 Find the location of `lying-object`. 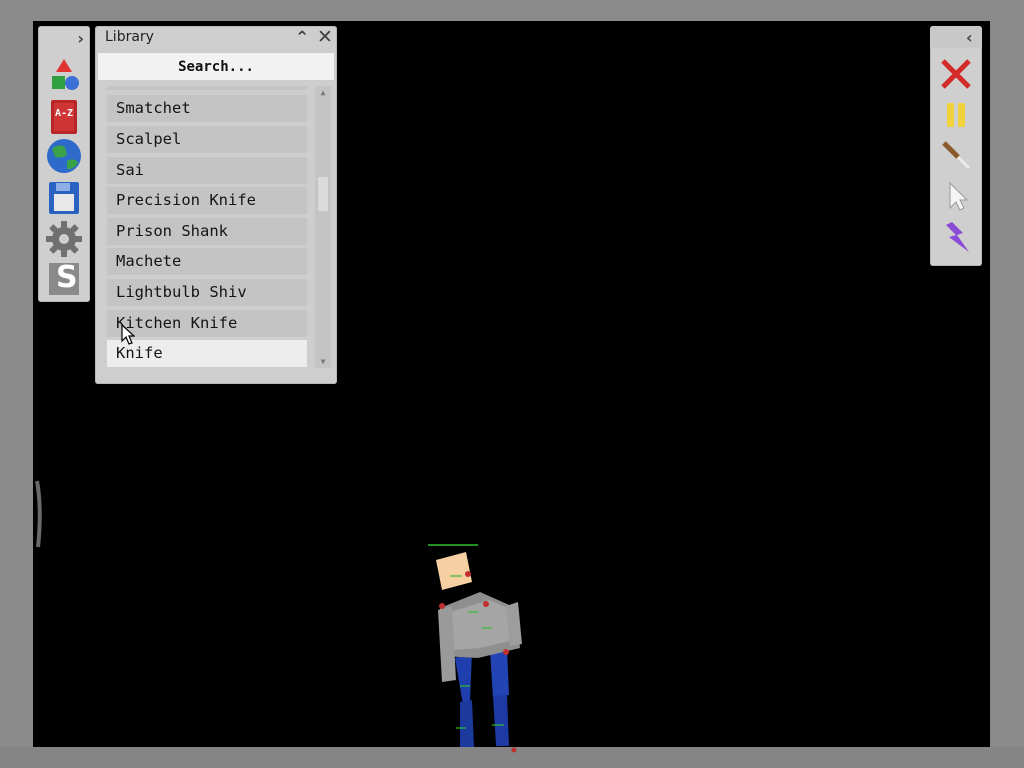

lying-object is located at coordinates (40, 515).